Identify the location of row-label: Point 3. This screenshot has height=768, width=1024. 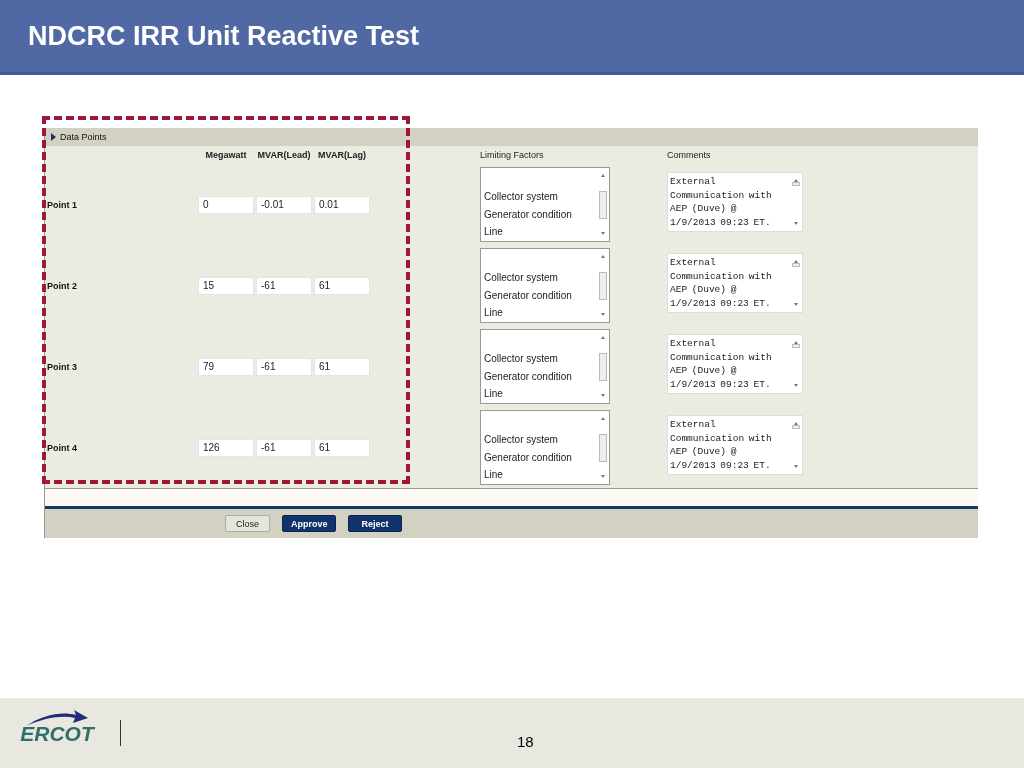
(62, 366).